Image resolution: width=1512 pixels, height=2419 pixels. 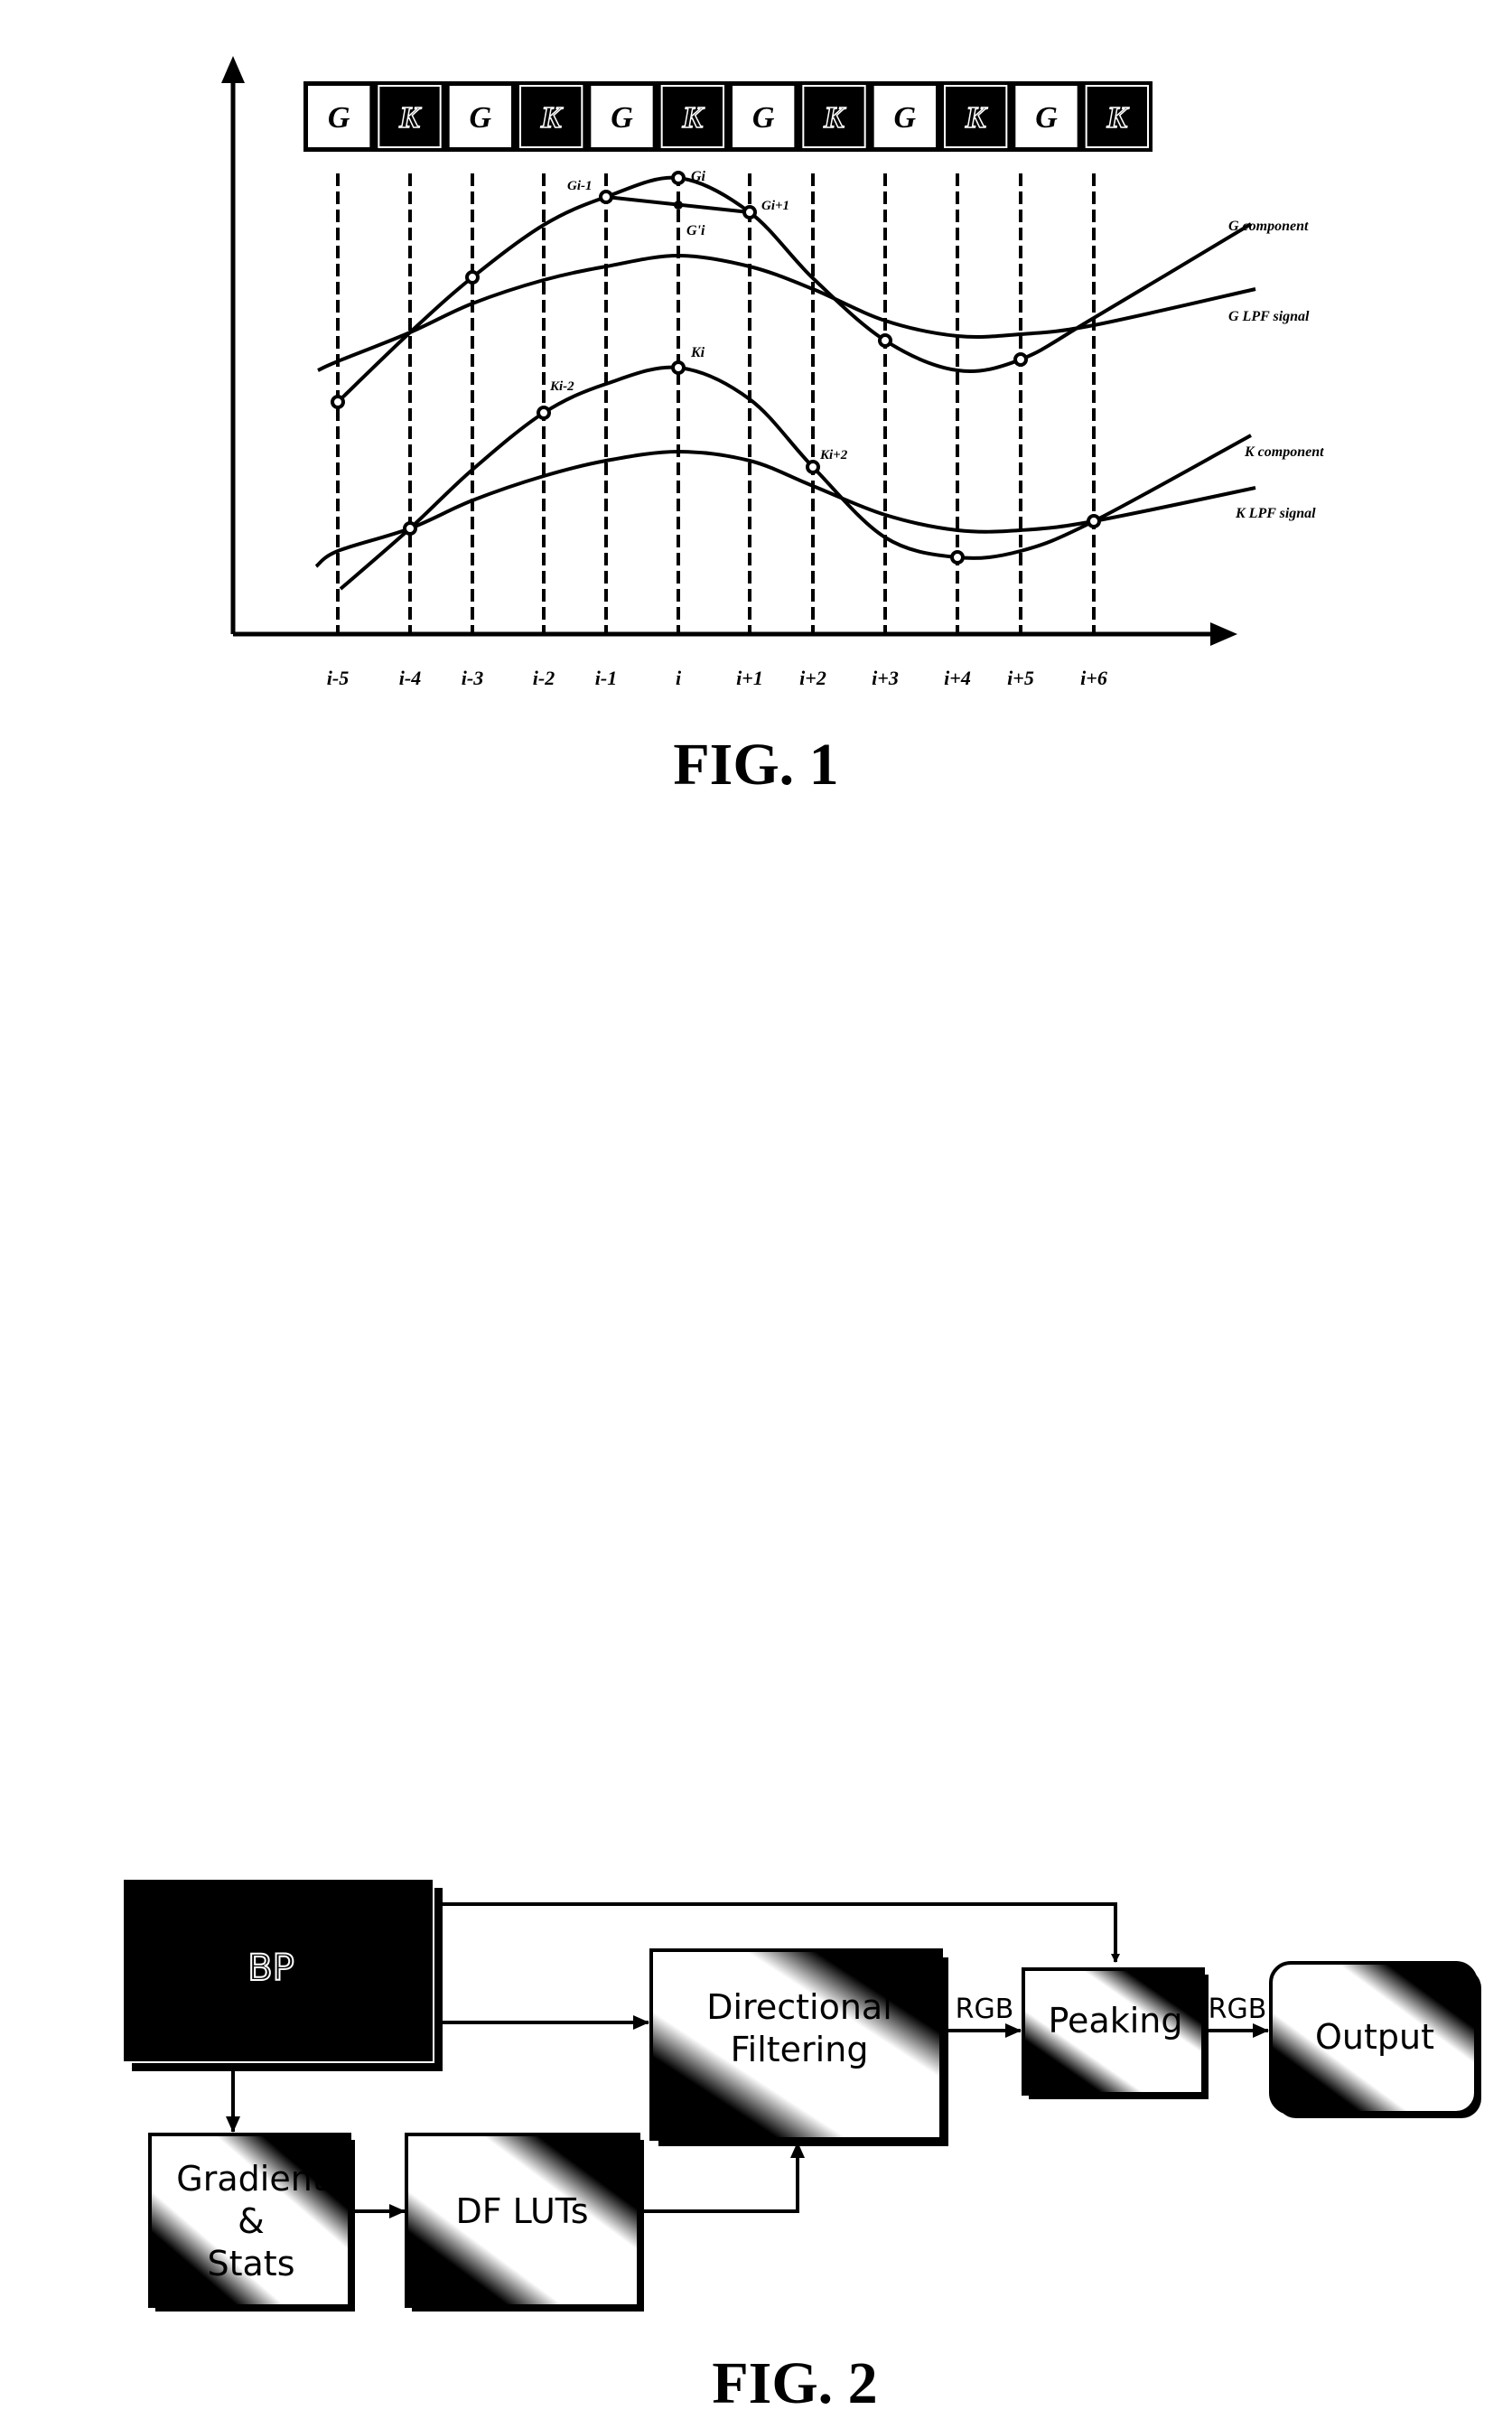 I want to click on x-tick-label: i+5, so click(x=1020, y=678).